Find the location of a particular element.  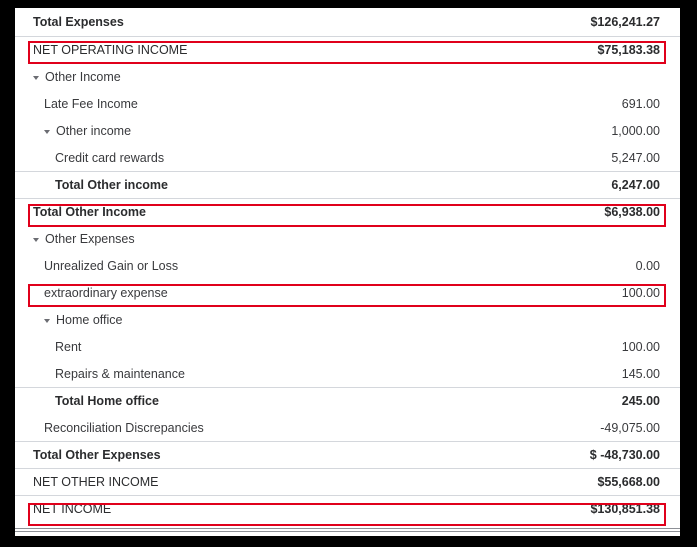

row-value: $126,241.27 is located at coordinates (625, 22).